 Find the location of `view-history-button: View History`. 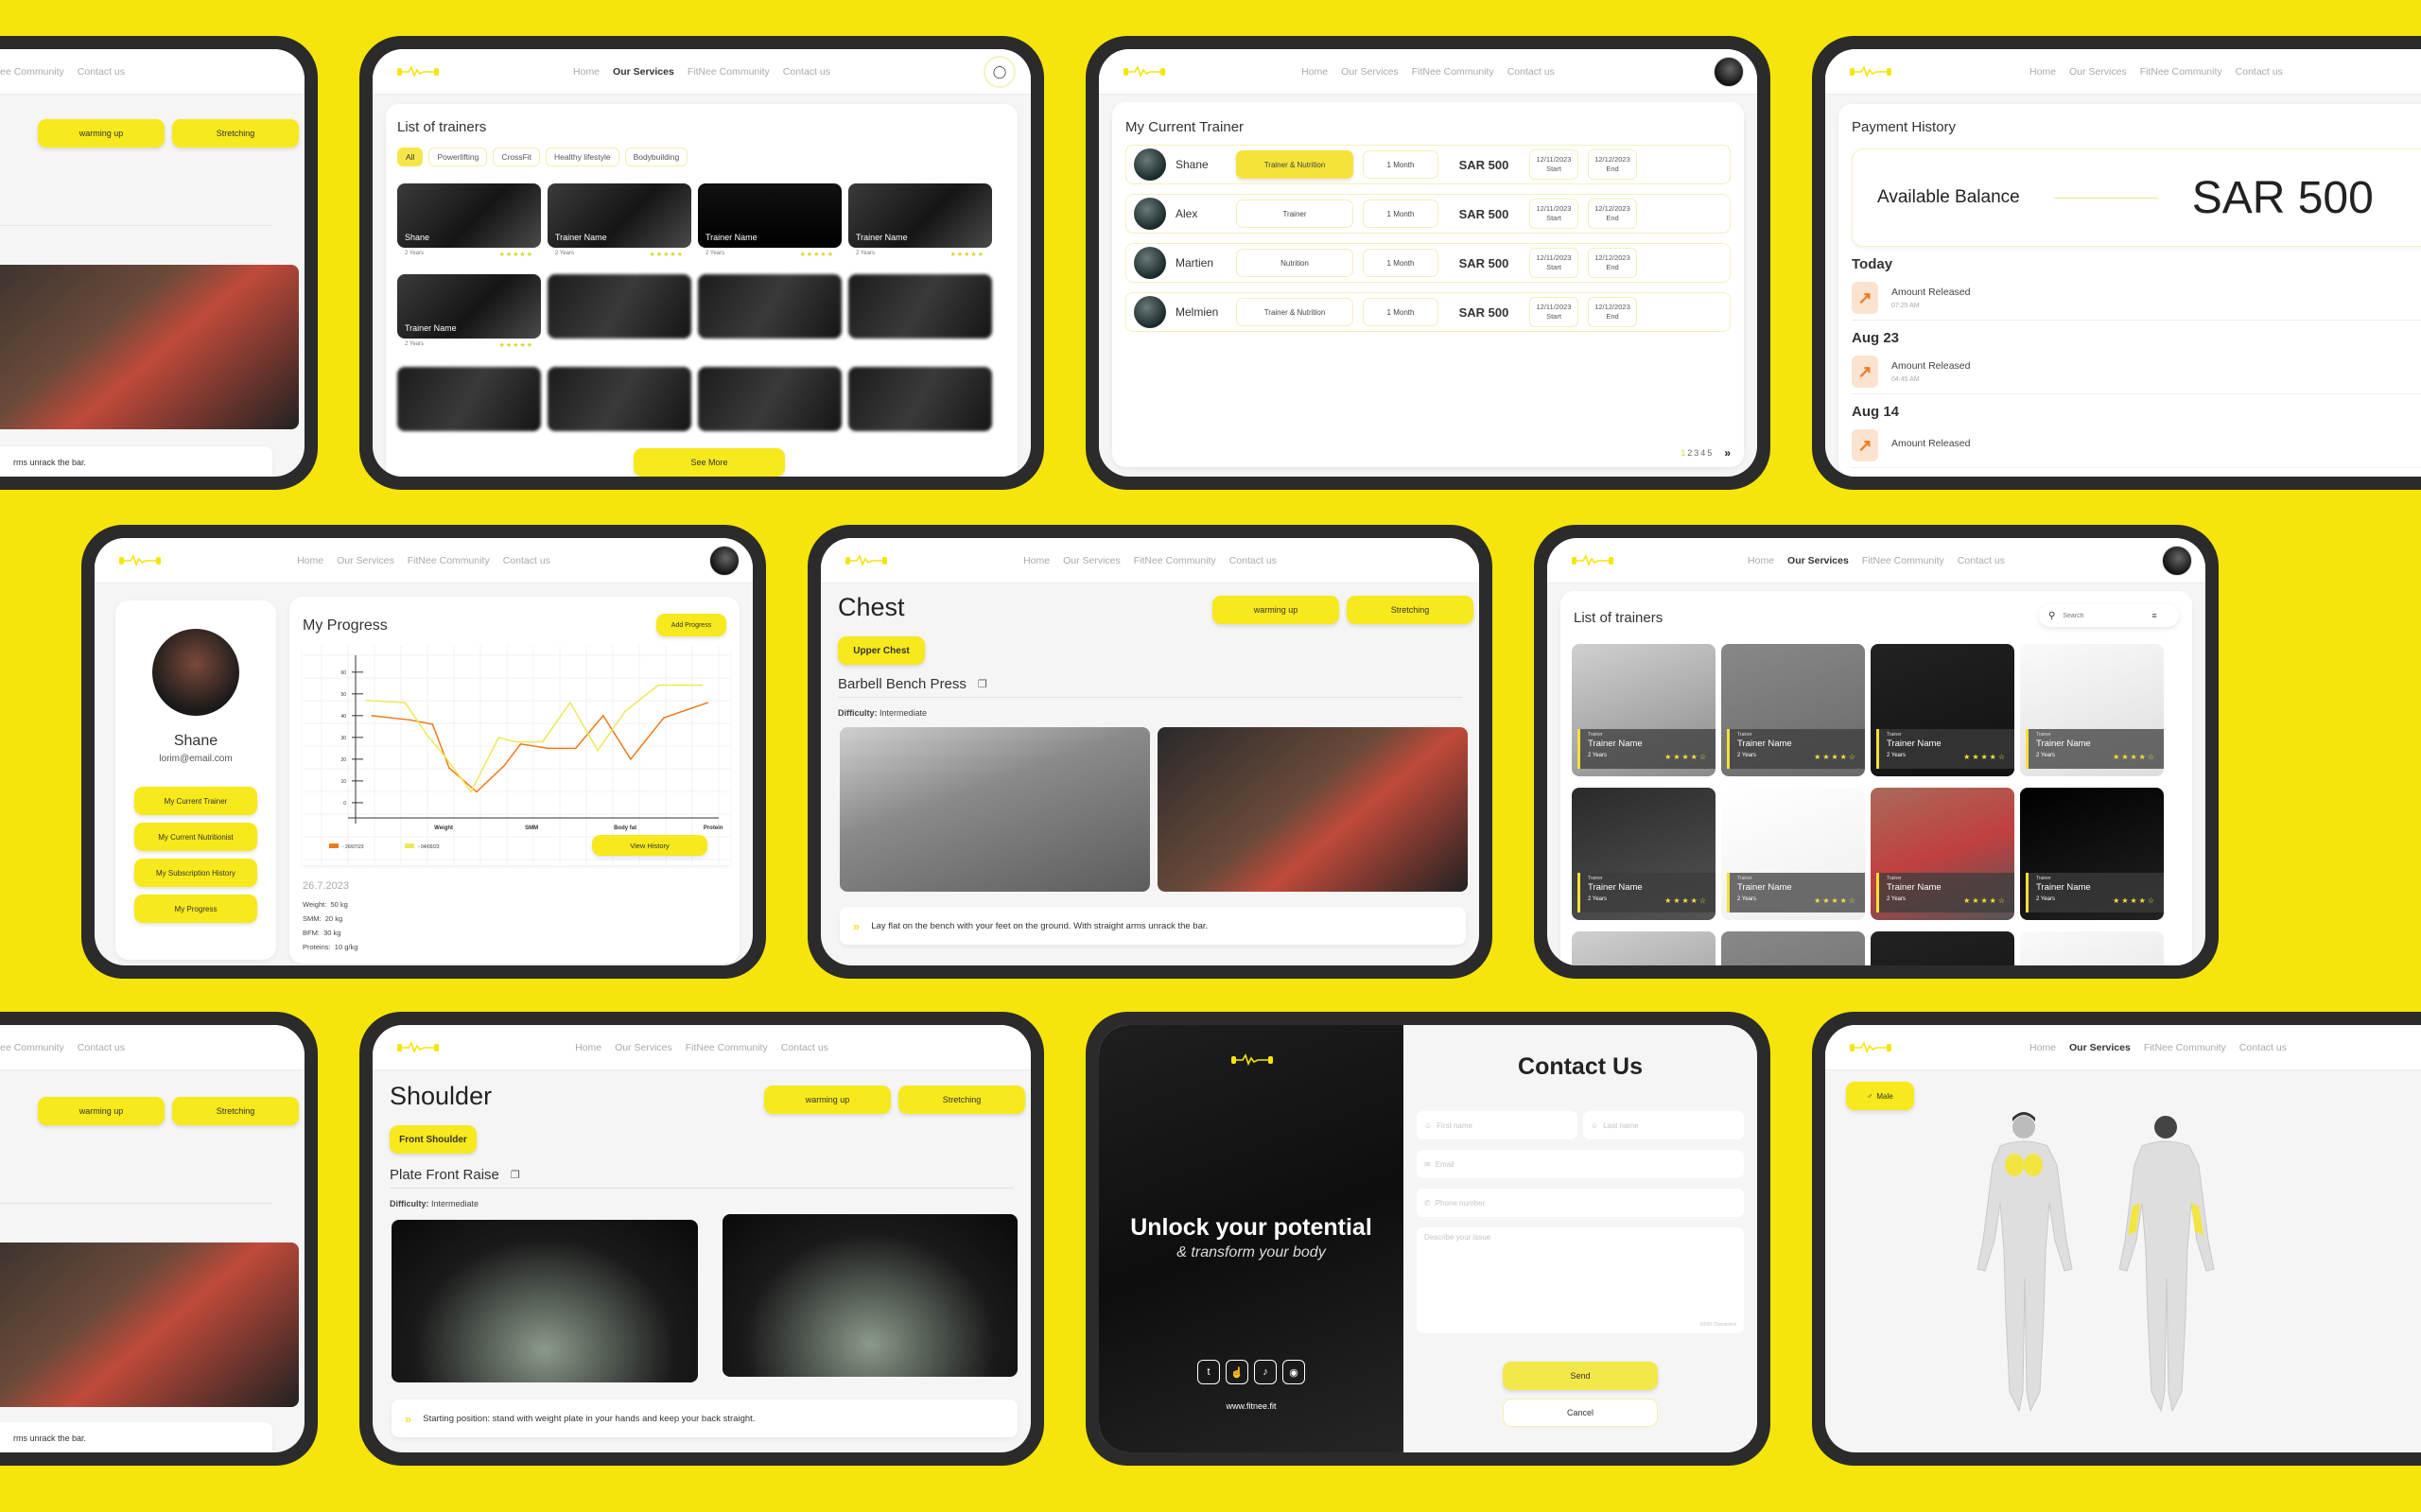

view-history-button: View History is located at coordinates (649, 845).